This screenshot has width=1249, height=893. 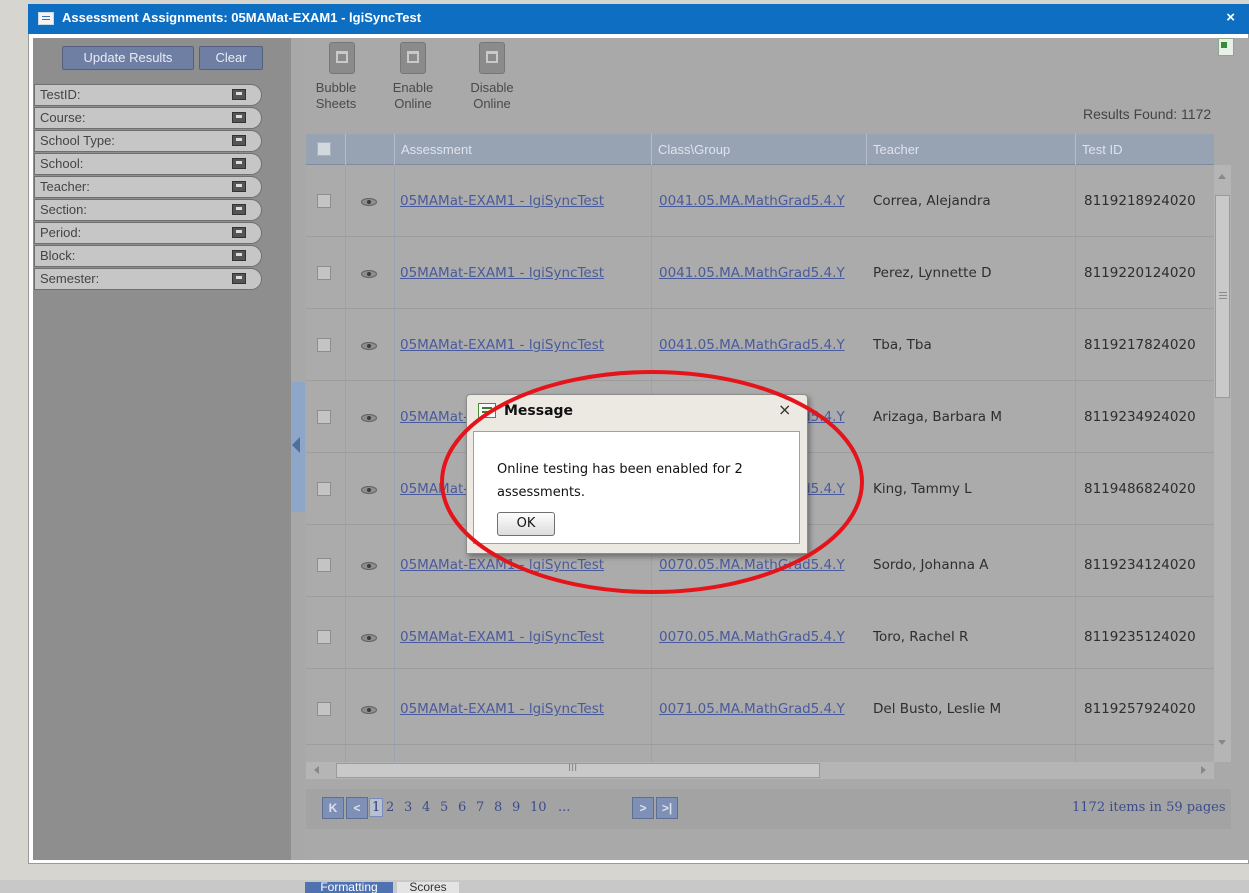 What do you see at coordinates (316, 770) in the screenshot?
I see `scroll-left-icon` at bounding box center [316, 770].